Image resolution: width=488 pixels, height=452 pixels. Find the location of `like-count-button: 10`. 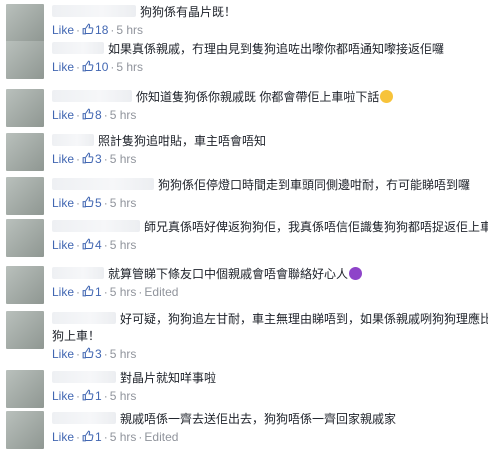

like-count-button: 10 is located at coordinates (95, 67).